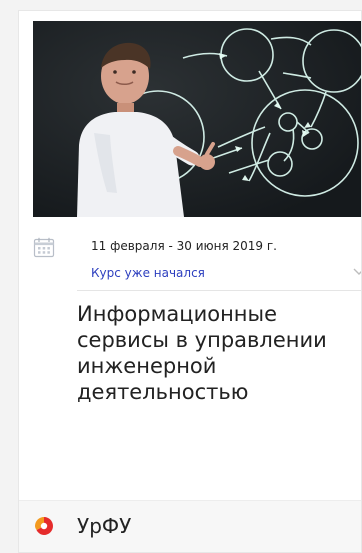 The height and width of the screenshot is (553, 362). Describe the element at coordinates (357, 272) in the screenshot. I see `chevron-down-icon` at that location.